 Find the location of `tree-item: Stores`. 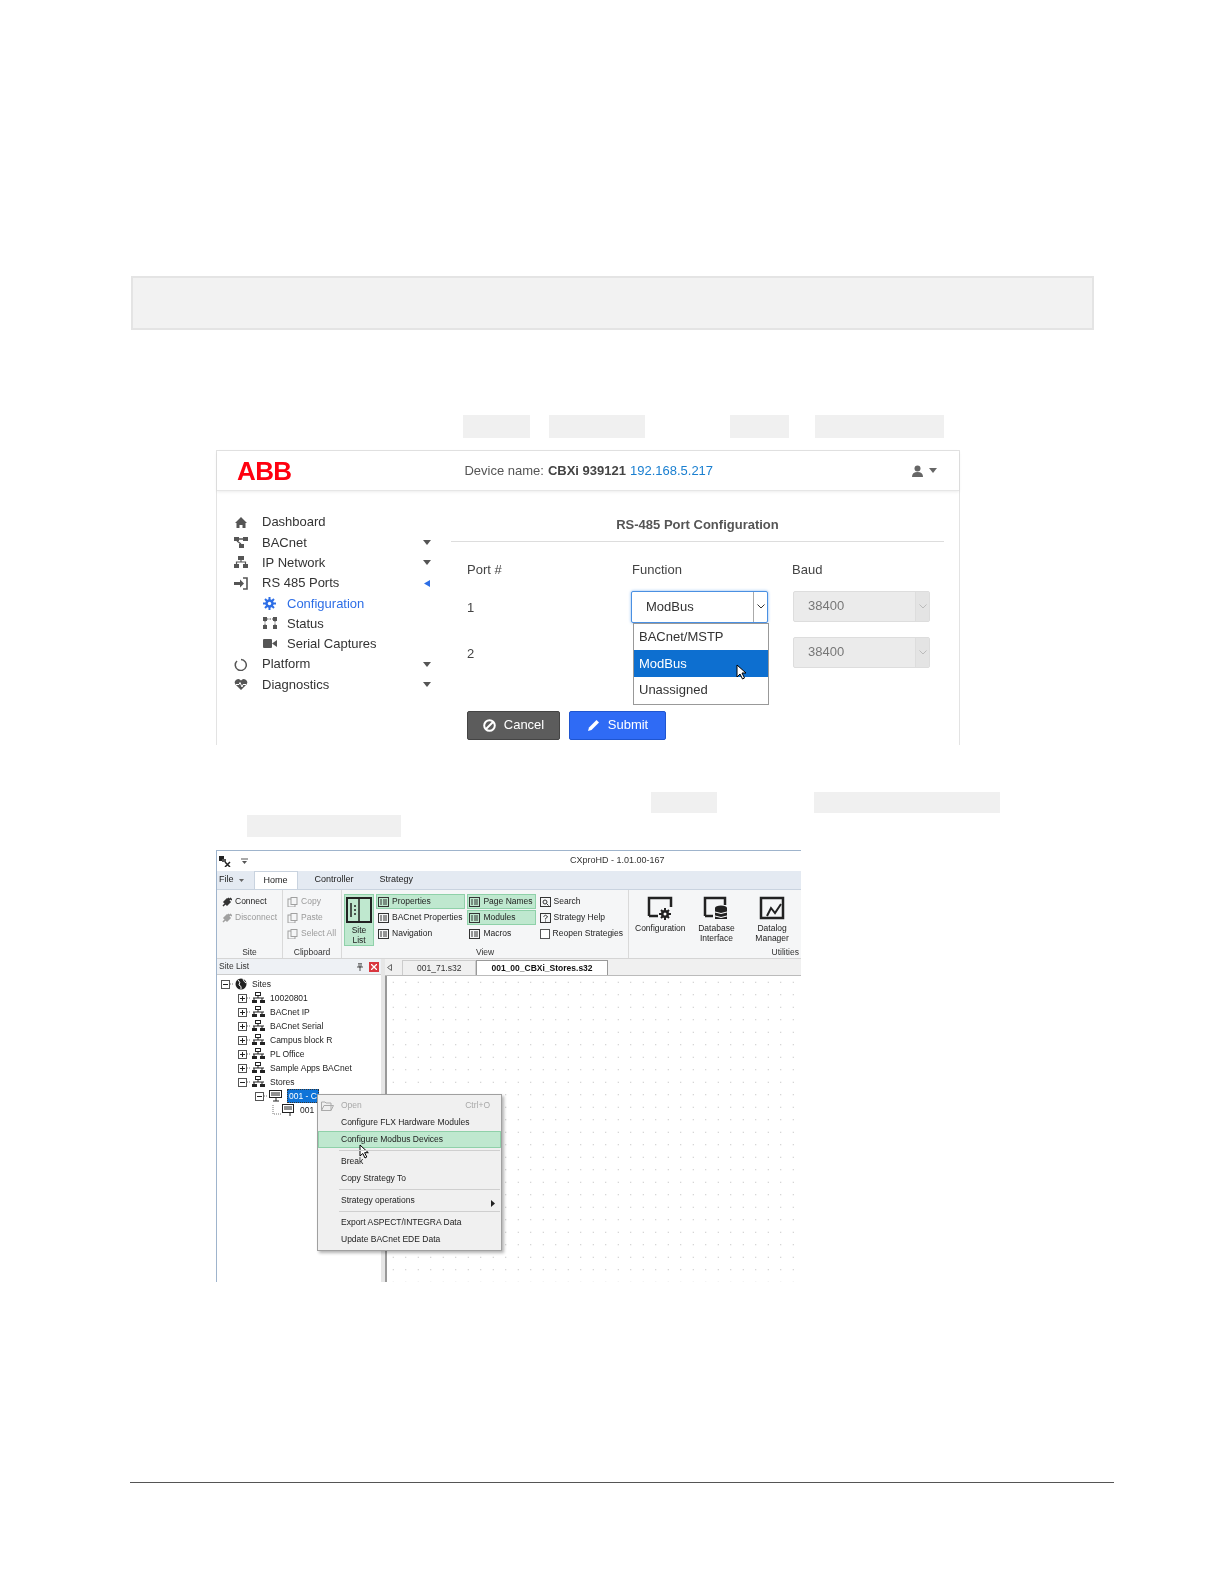

tree-item: Stores is located at coordinates (282, 1082).